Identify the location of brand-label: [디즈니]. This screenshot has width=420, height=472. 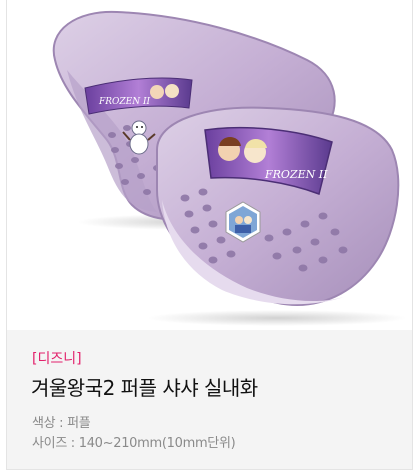
(57, 358).